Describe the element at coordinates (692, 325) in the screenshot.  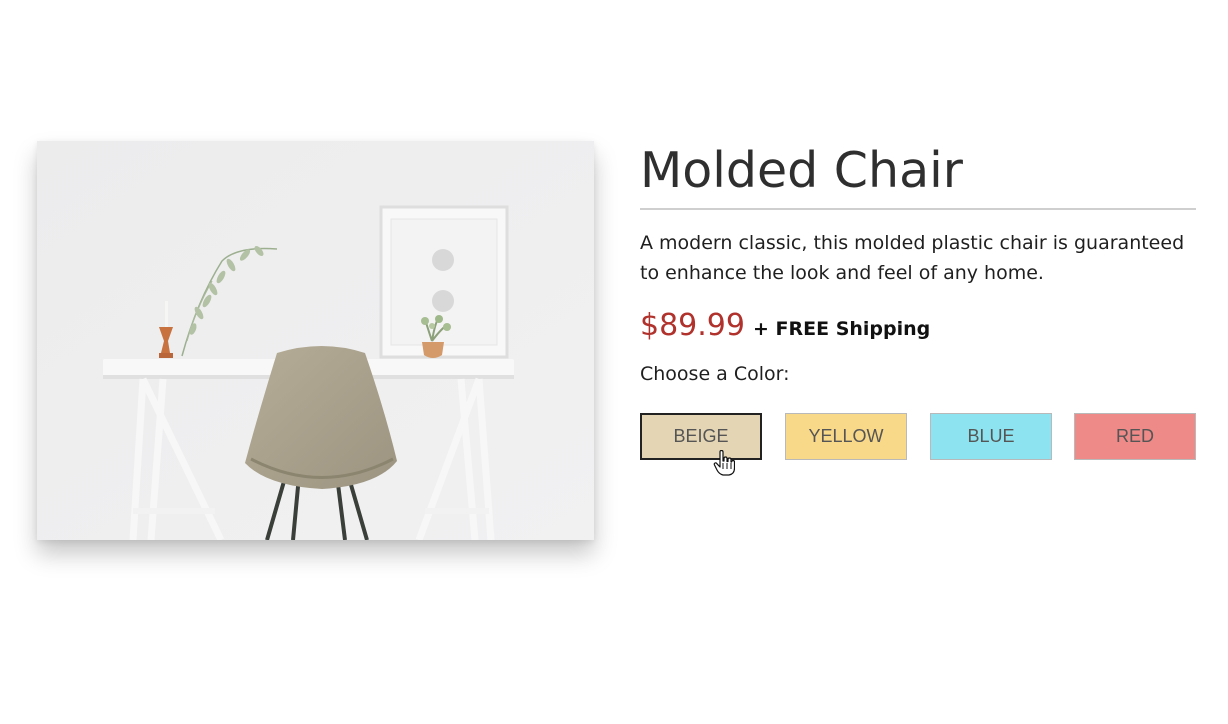
I see `product-price: $89.99` at that location.